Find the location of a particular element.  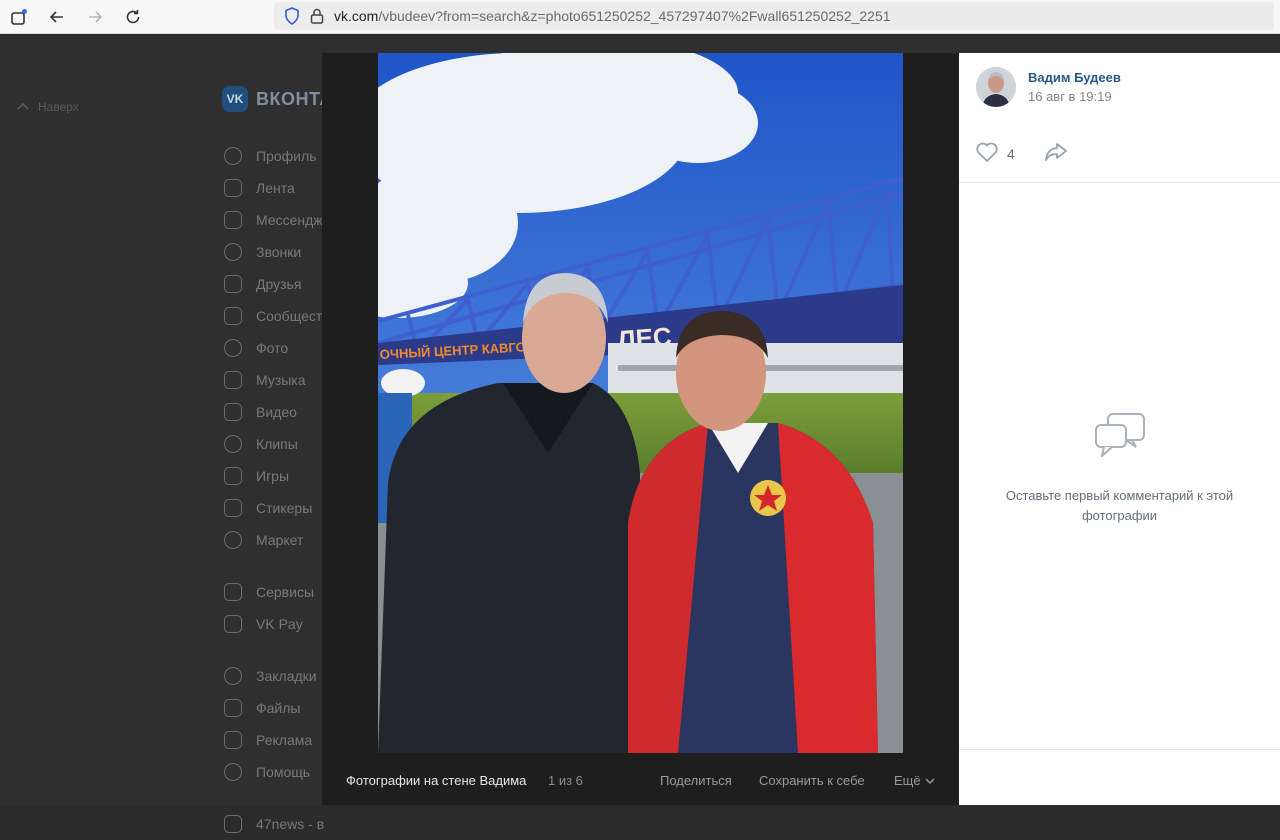

market-icon is located at coordinates (233, 540).